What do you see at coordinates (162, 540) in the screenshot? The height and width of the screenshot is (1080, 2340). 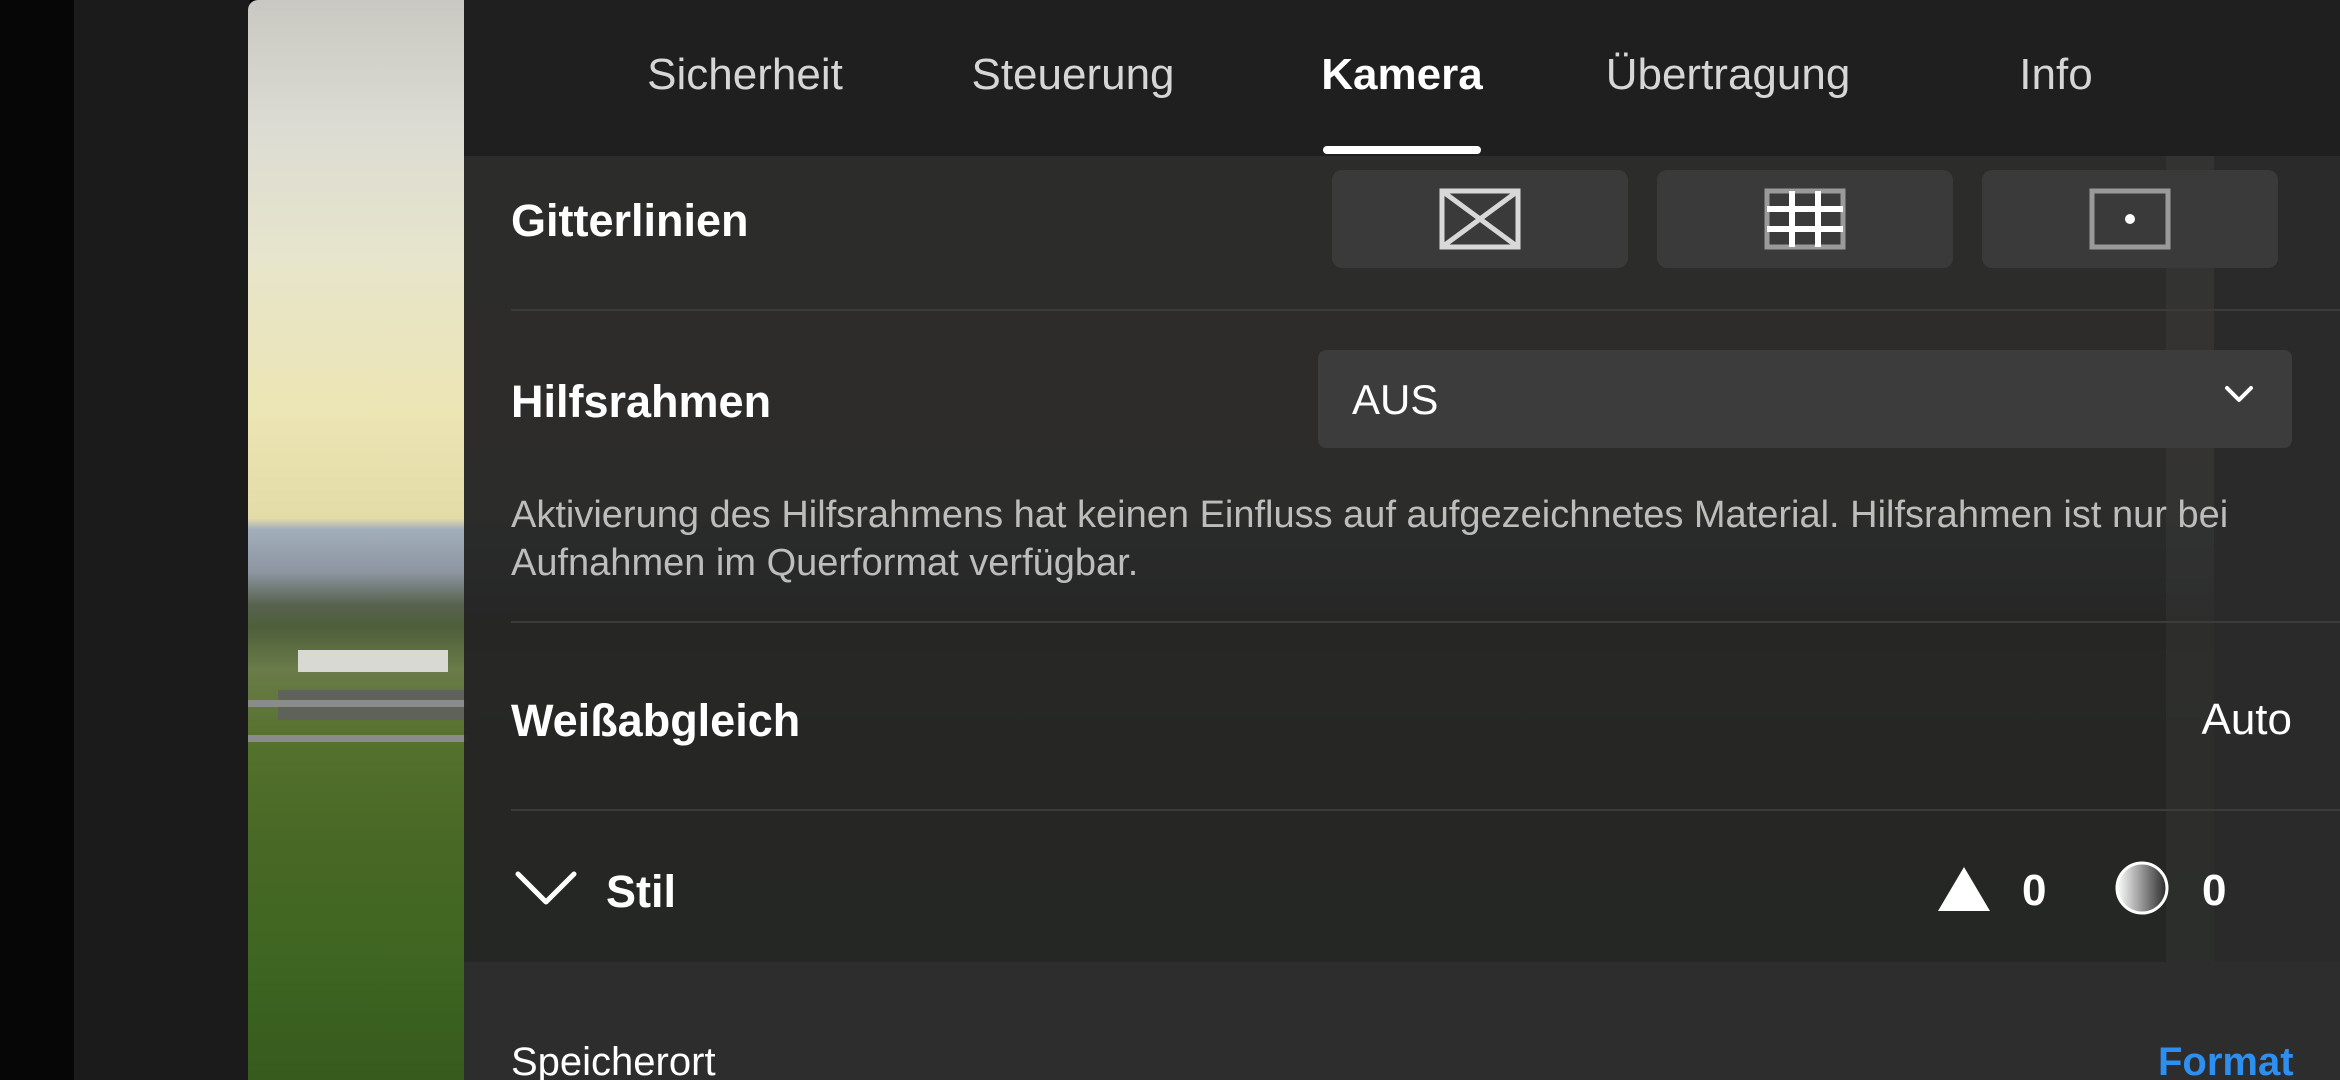 I see `left-bar` at bounding box center [162, 540].